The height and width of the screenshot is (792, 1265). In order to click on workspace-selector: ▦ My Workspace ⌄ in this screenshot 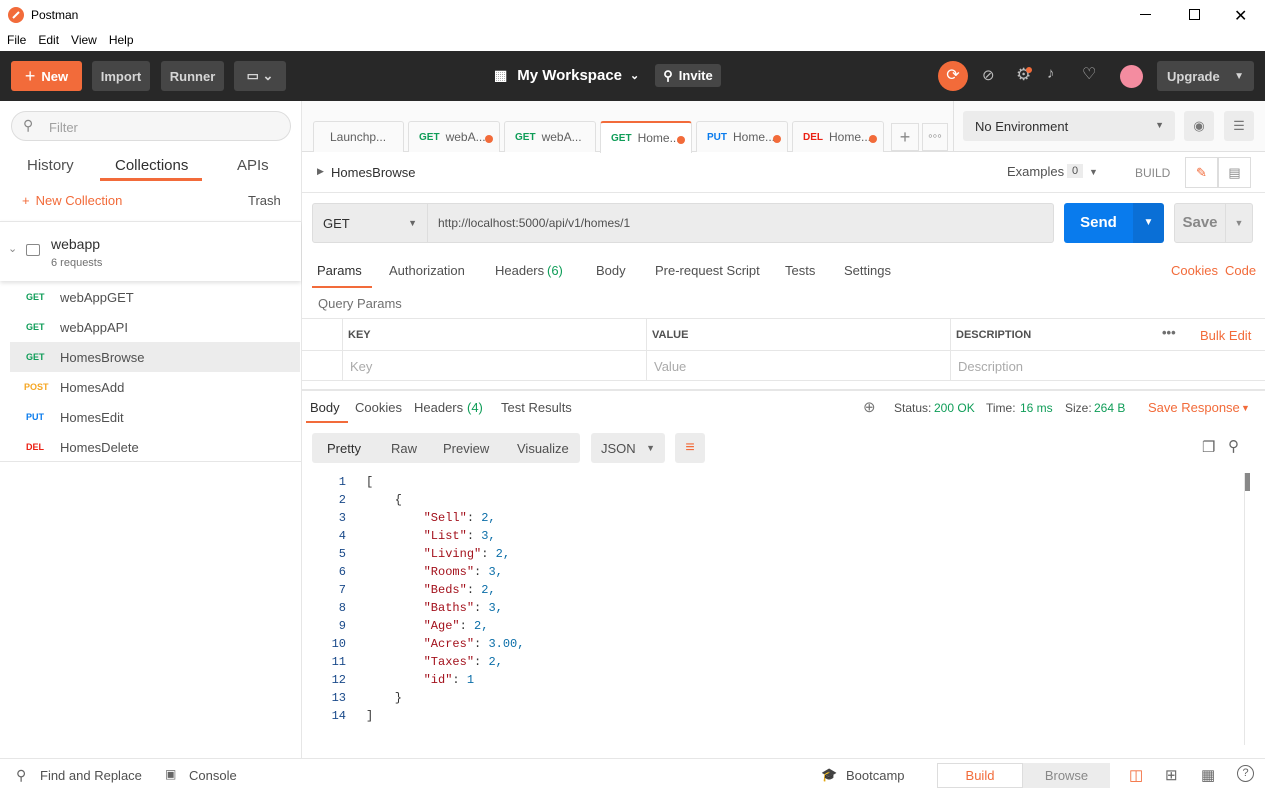, I will do `click(566, 75)`.